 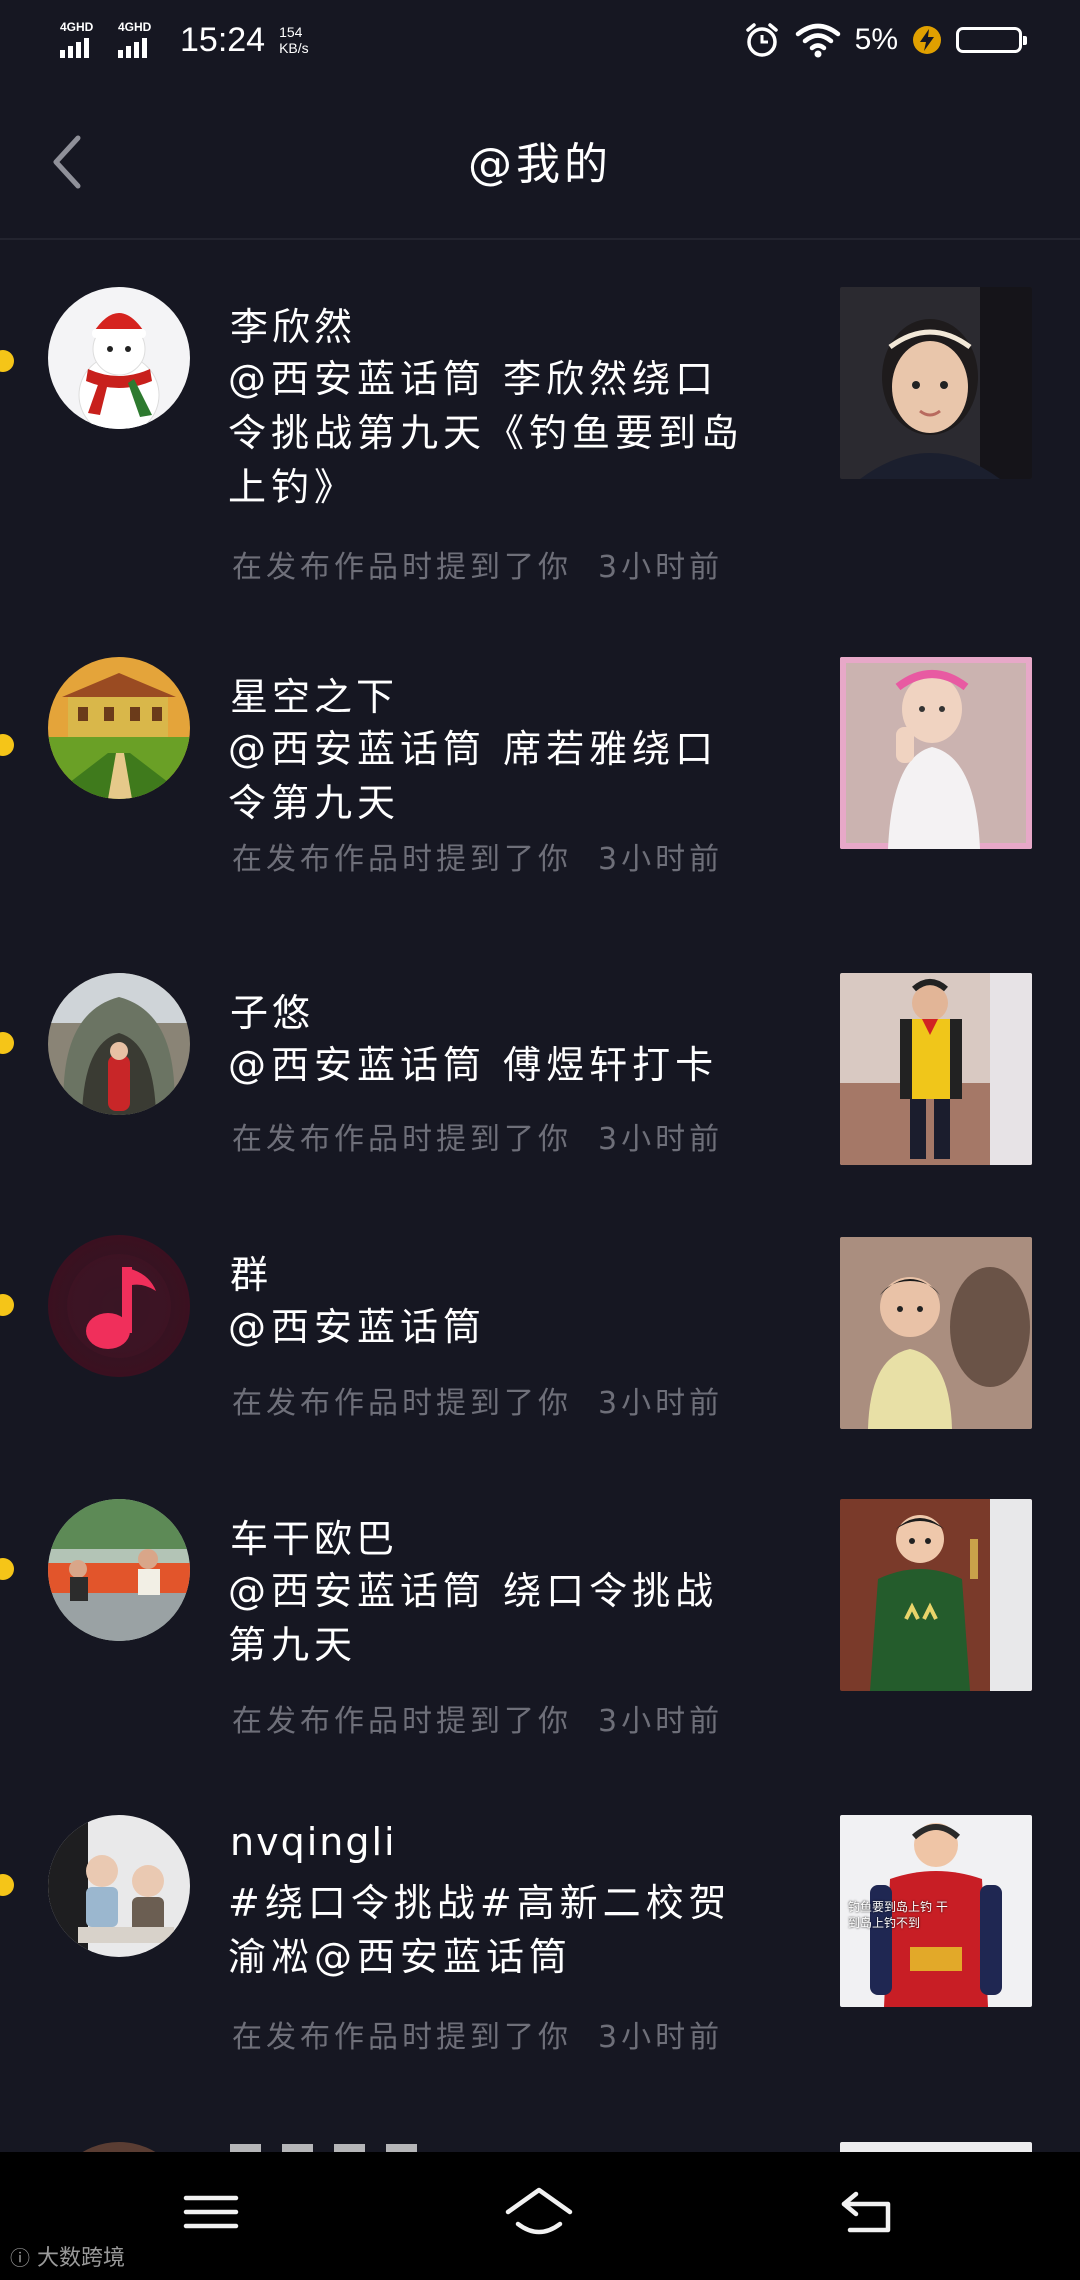 What do you see at coordinates (291, 32) in the screenshot?
I see `speed-value: 154` at bounding box center [291, 32].